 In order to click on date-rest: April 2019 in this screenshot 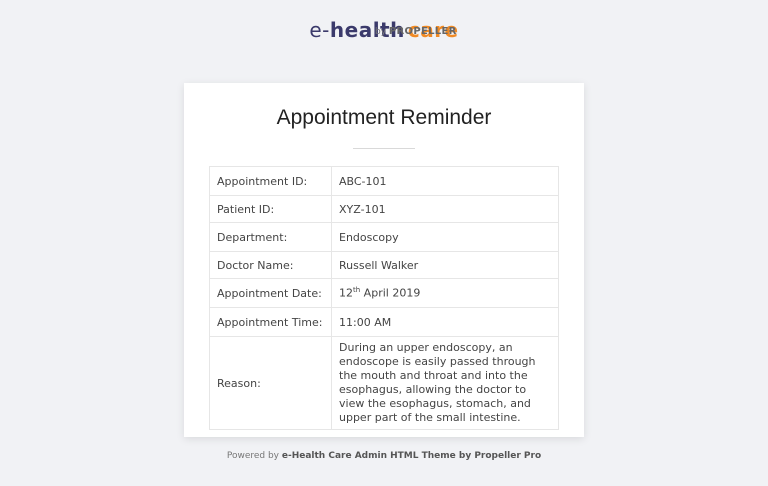, I will do `click(390, 293)`.